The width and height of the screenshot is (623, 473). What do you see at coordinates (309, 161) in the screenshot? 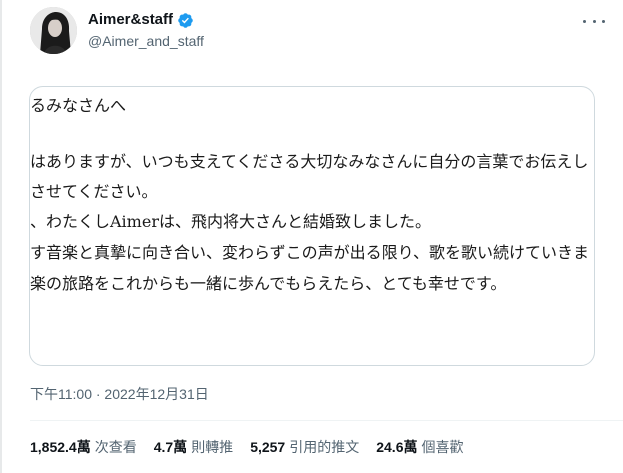
I see `letter-line: はありますが、いつも支えてくださる大切なみなさんに自分の言葉でお伝えし` at bounding box center [309, 161].